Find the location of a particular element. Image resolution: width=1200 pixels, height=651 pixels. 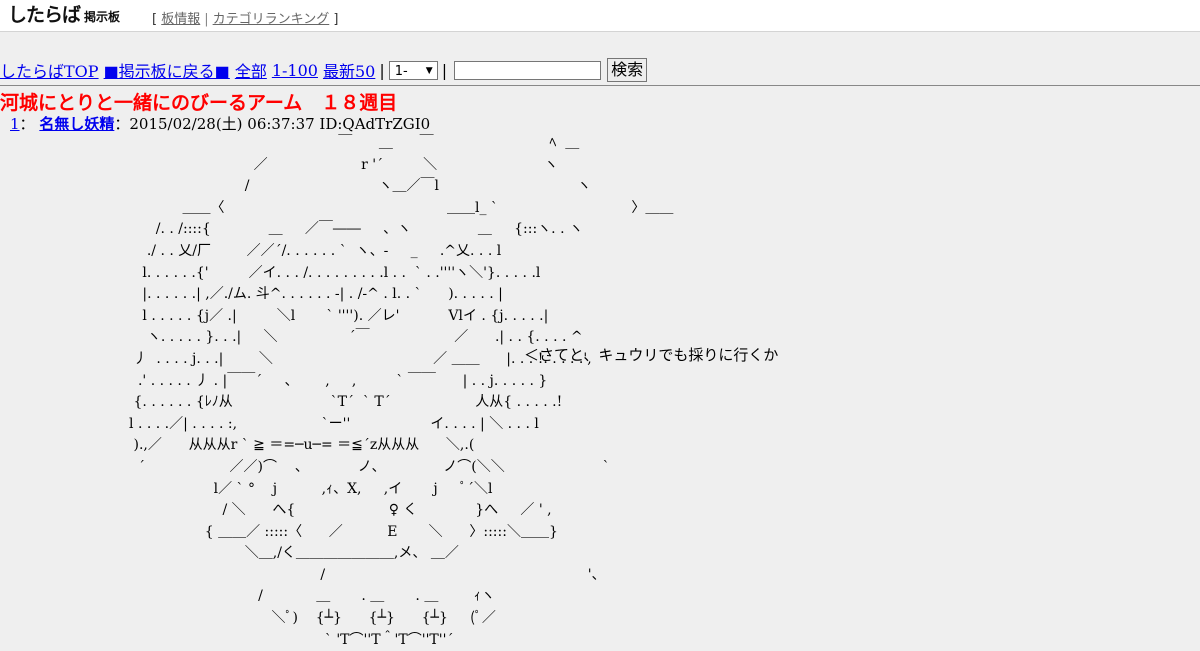

aa-line: ` 'T⌒''T＾'T⌒''T''´ is located at coordinates (227, 639).